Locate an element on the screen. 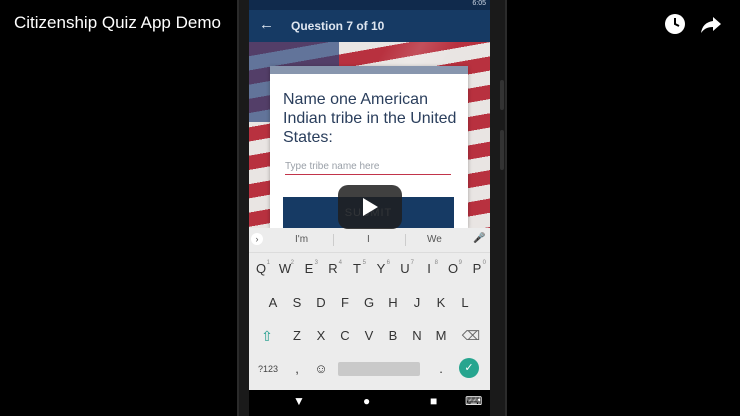  suggestion-3: We is located at coordinates (434, 239).